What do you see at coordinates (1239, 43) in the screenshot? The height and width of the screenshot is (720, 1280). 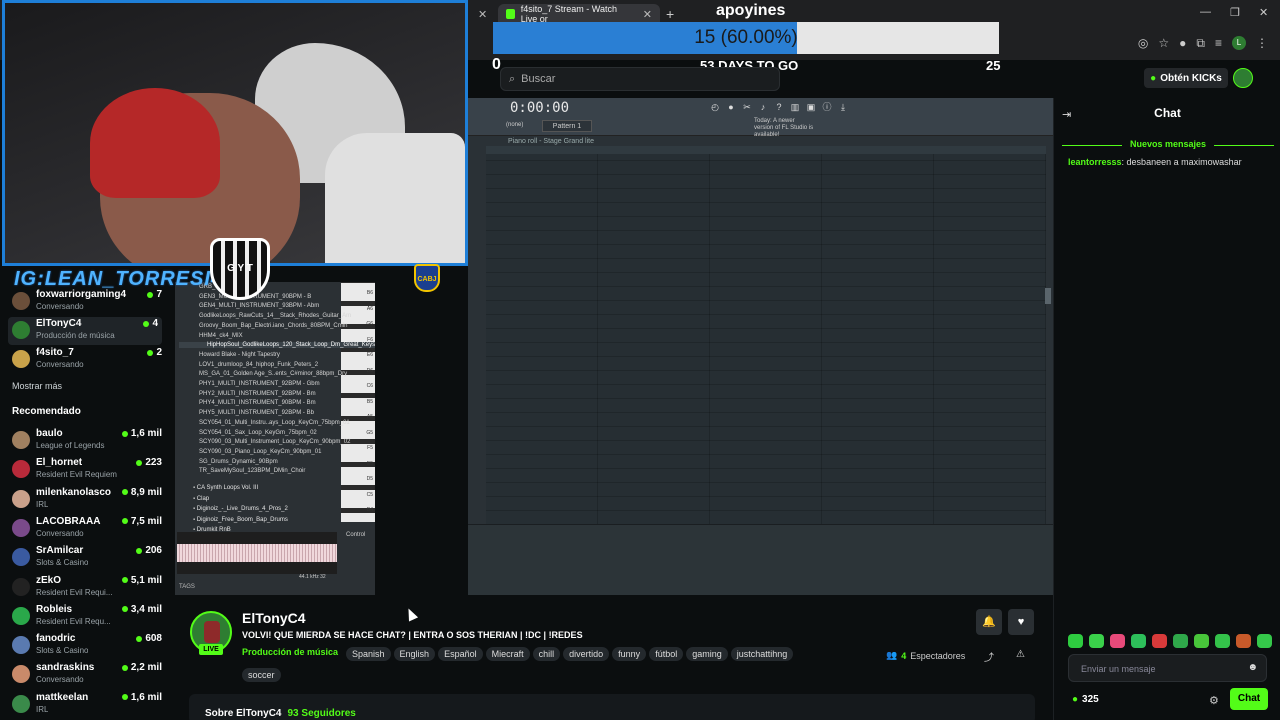 I see `account-avatar: L` at bounding box center [1239, 43].